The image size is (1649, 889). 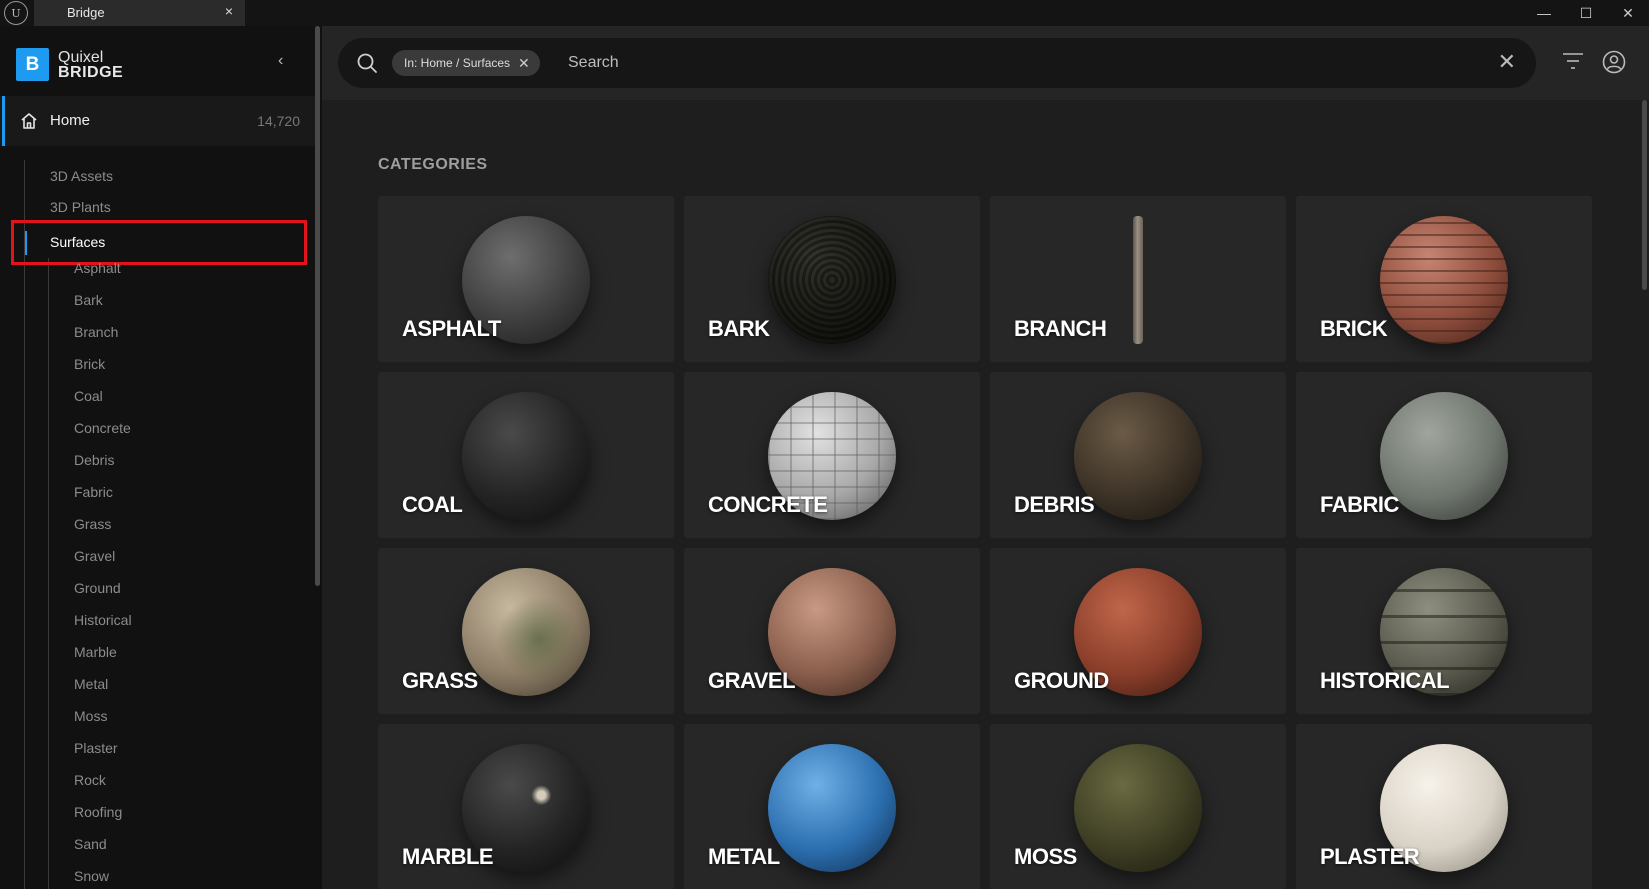 What do you see at coordinates (16, 13) in the screenshot?
I see `unreal-engine-icon: U` at bounding box center [16, 13].